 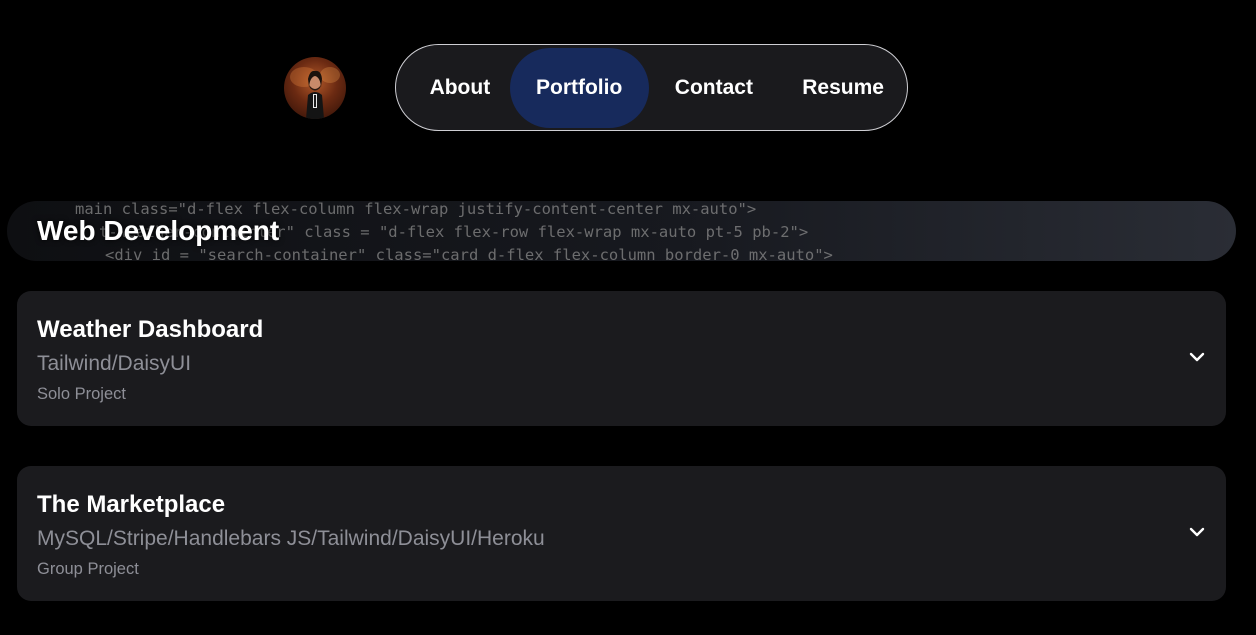 I want to click on section-title: Web Development, so click(x=158, y=230).